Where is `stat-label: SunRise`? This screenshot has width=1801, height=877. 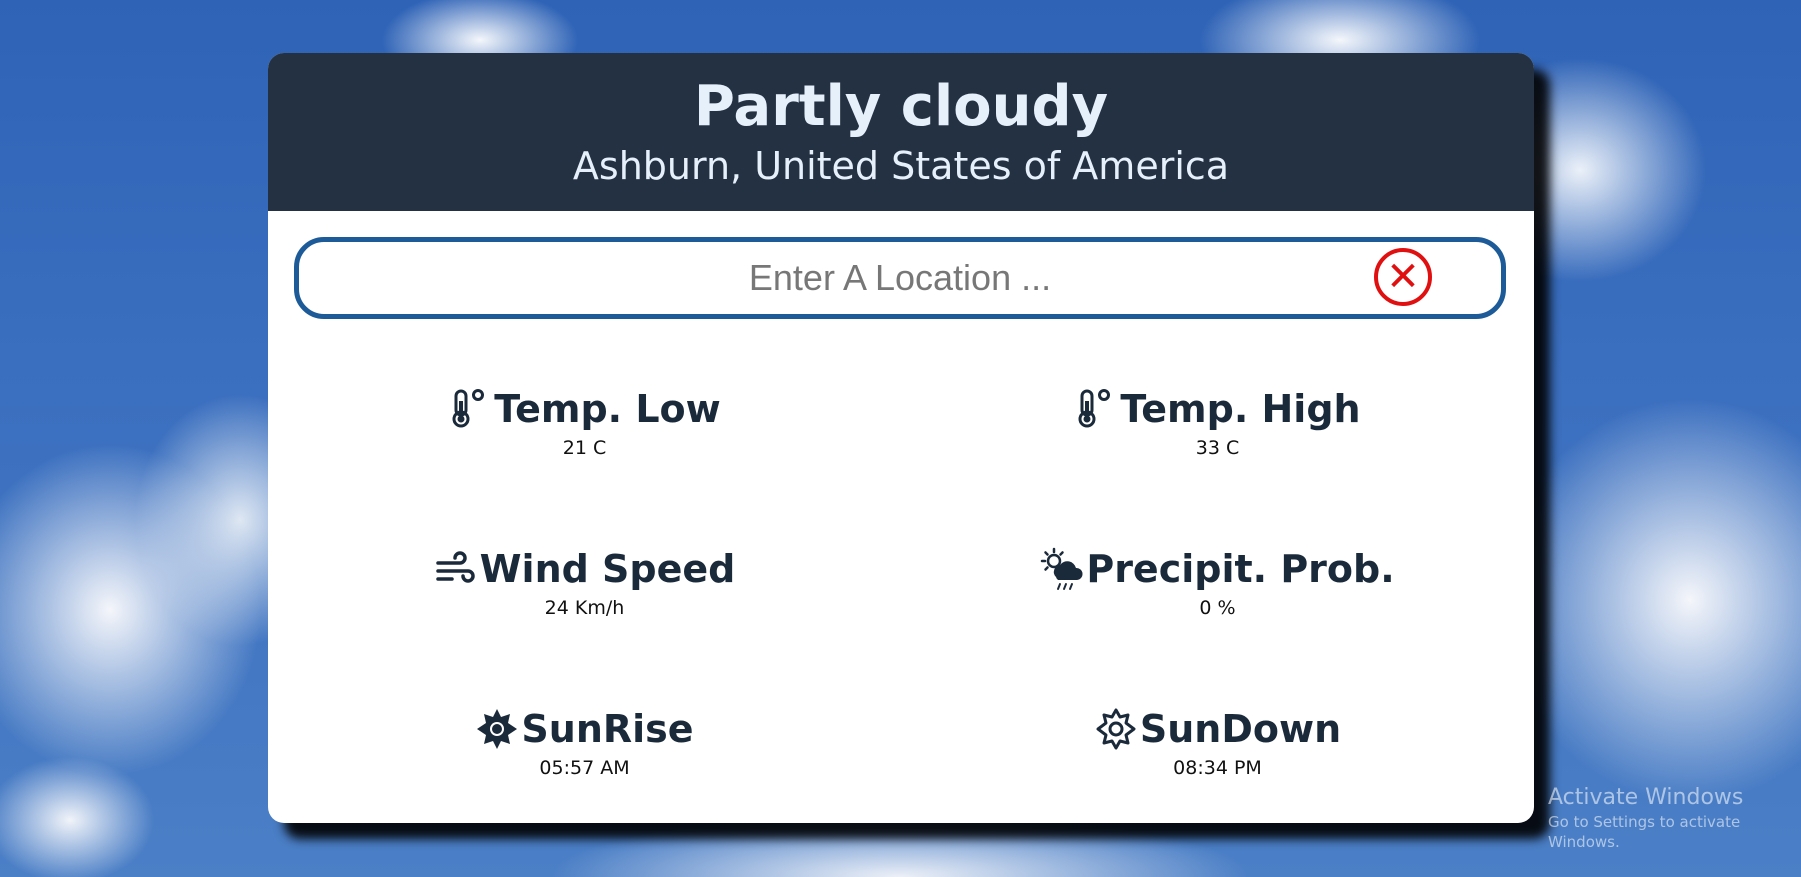
stat-label: SunRise is located at coordinates (607, 729).